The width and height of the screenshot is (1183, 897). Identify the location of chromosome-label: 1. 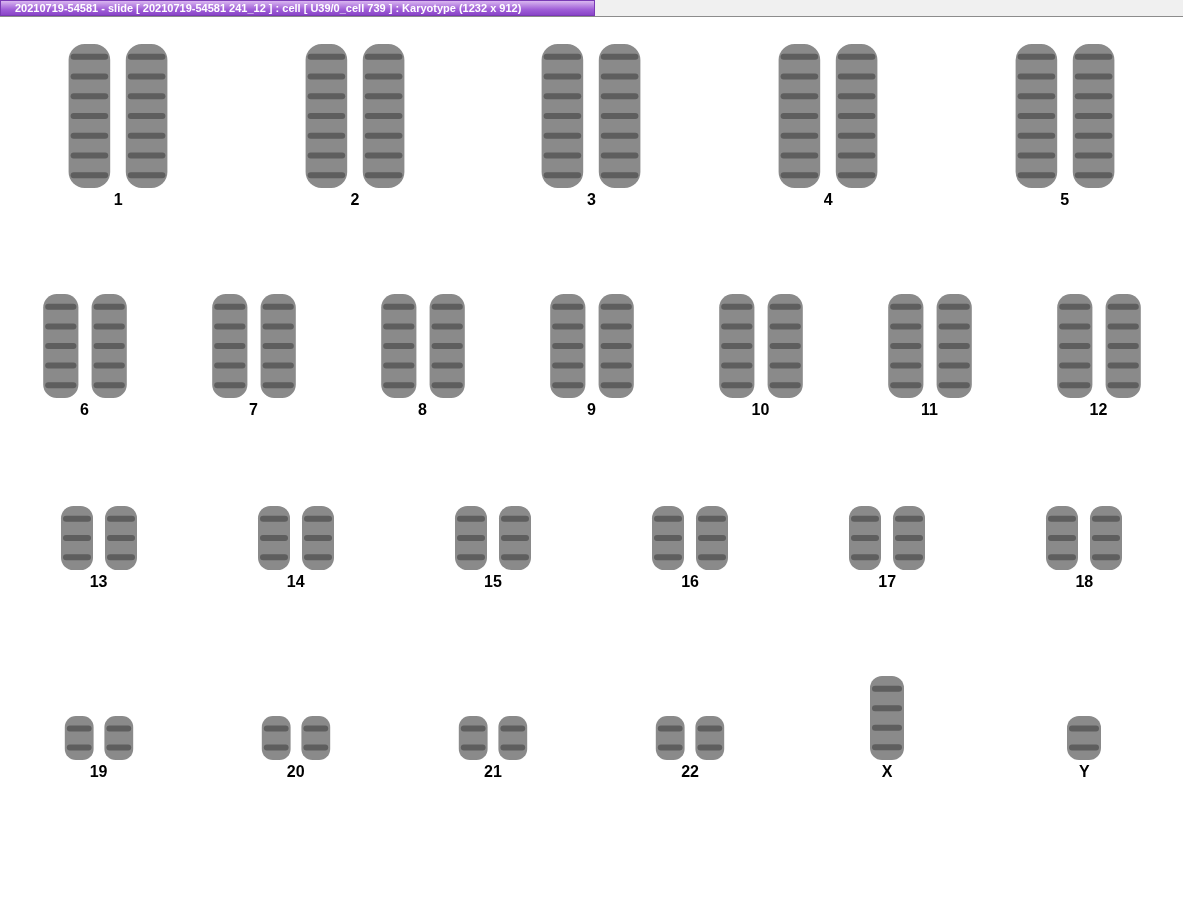
(118, 200).